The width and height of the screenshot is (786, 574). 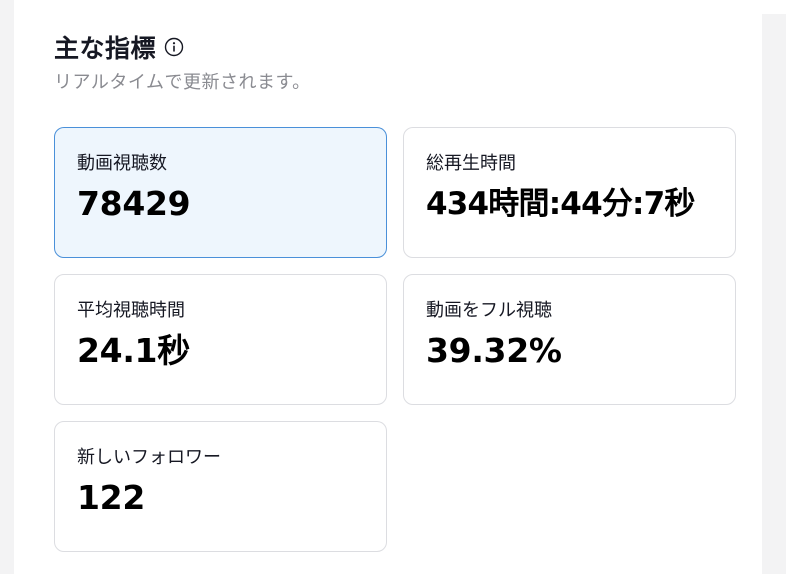 I want to click on metric-value: 78429, so click(x=134, y=203).